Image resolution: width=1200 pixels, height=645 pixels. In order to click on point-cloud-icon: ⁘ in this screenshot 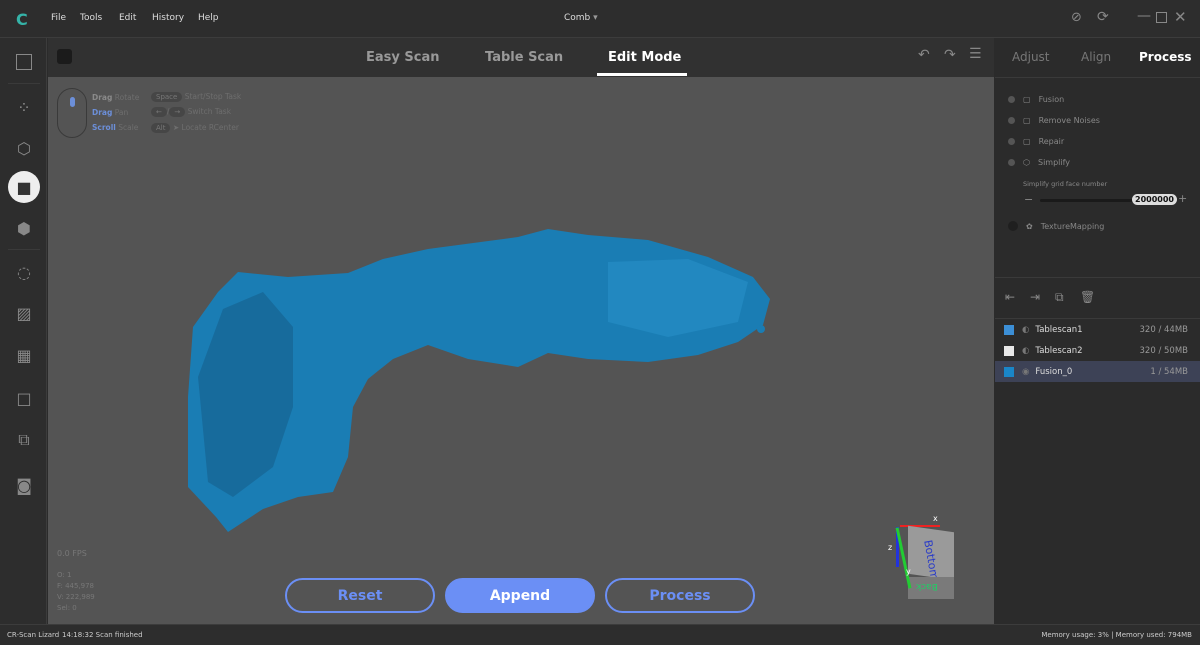, I will do `click(24, 107)`.